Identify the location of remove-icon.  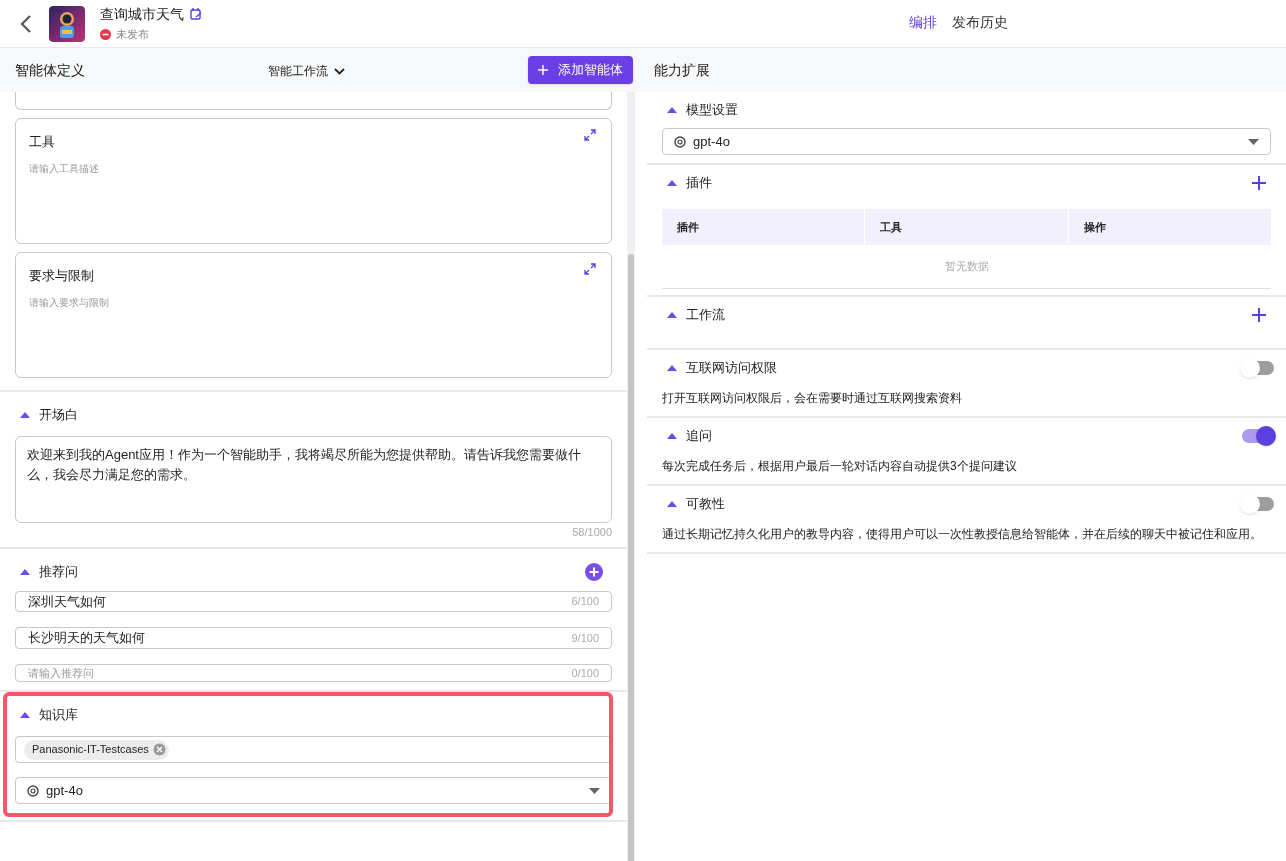
(159, 749).